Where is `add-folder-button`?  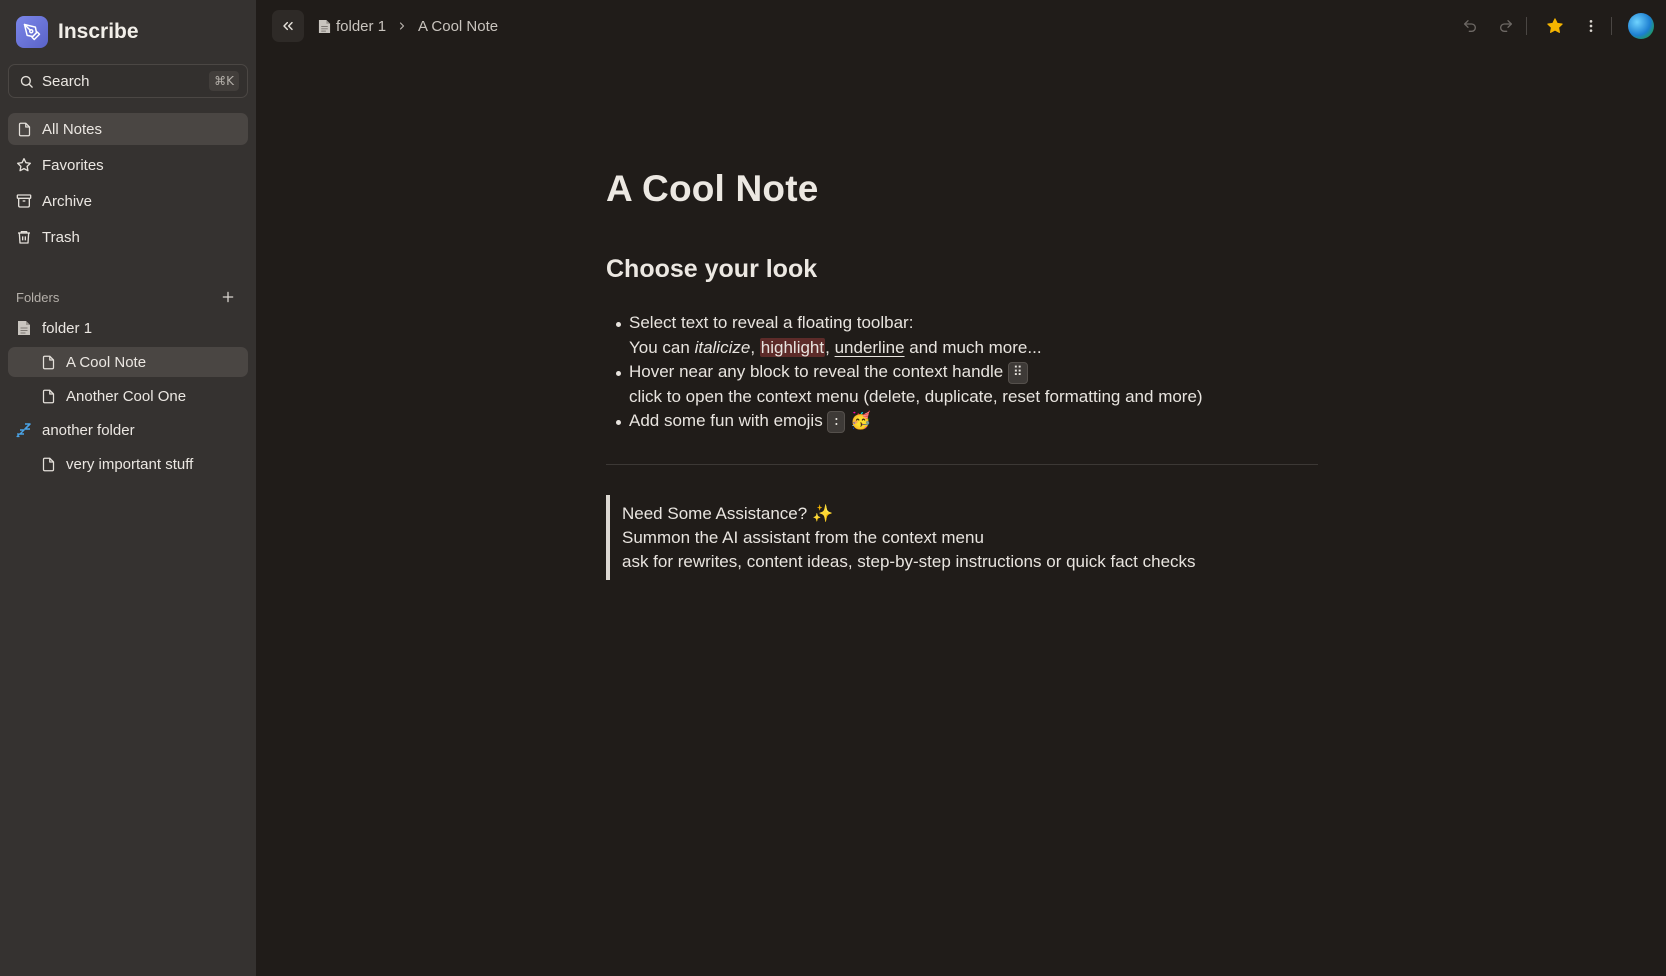
add-folder-button is located at coordinates (228, 297).